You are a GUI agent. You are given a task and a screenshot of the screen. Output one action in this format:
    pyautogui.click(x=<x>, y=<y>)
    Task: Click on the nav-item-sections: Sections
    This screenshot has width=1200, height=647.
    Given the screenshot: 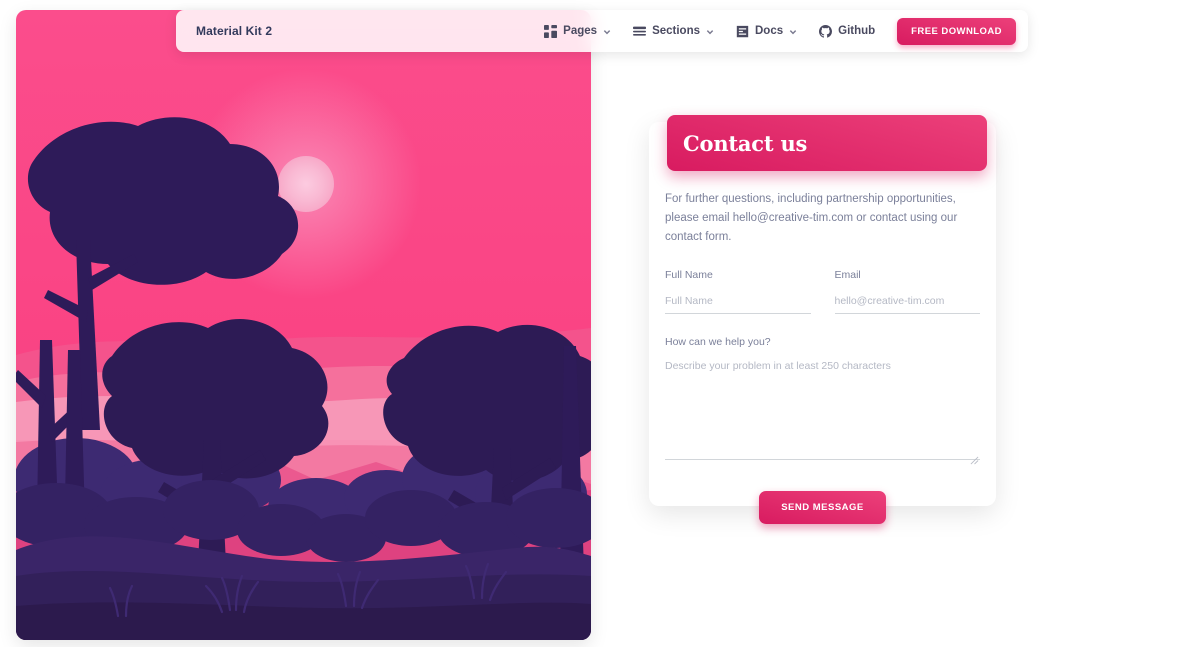 What is the action you would take?
    pyautogui.click(x=673, y=31)
    